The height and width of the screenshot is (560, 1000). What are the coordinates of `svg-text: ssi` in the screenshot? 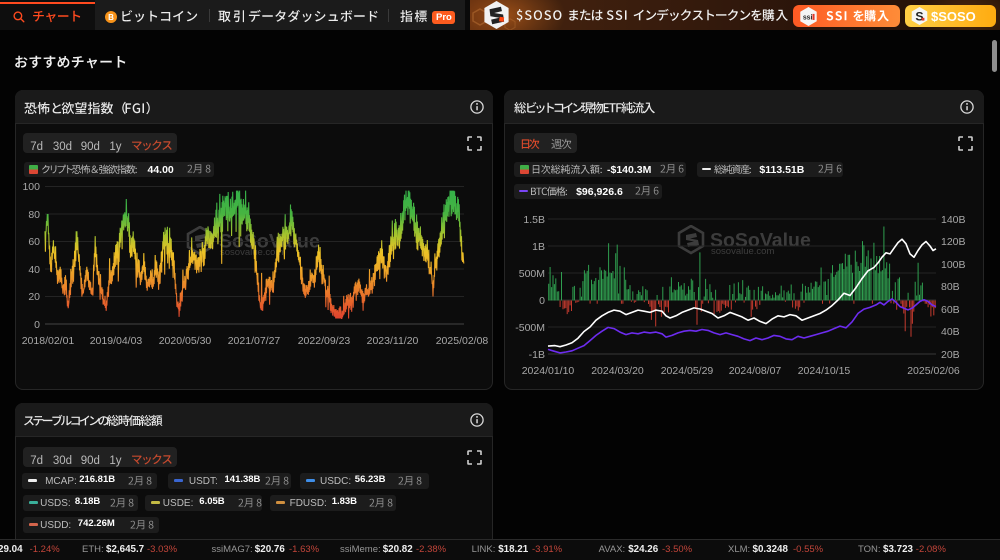 It's located at (808, 18).